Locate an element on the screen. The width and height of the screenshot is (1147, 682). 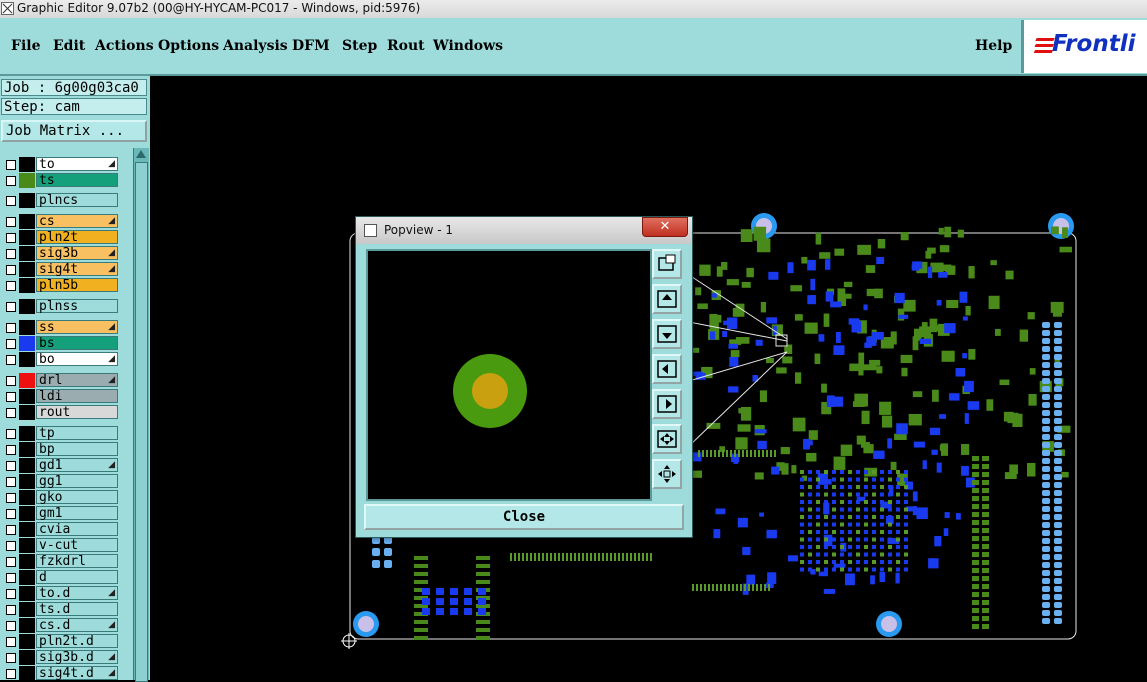
layer-row-bo: bo ◢ is located at coordinates (66, 359).